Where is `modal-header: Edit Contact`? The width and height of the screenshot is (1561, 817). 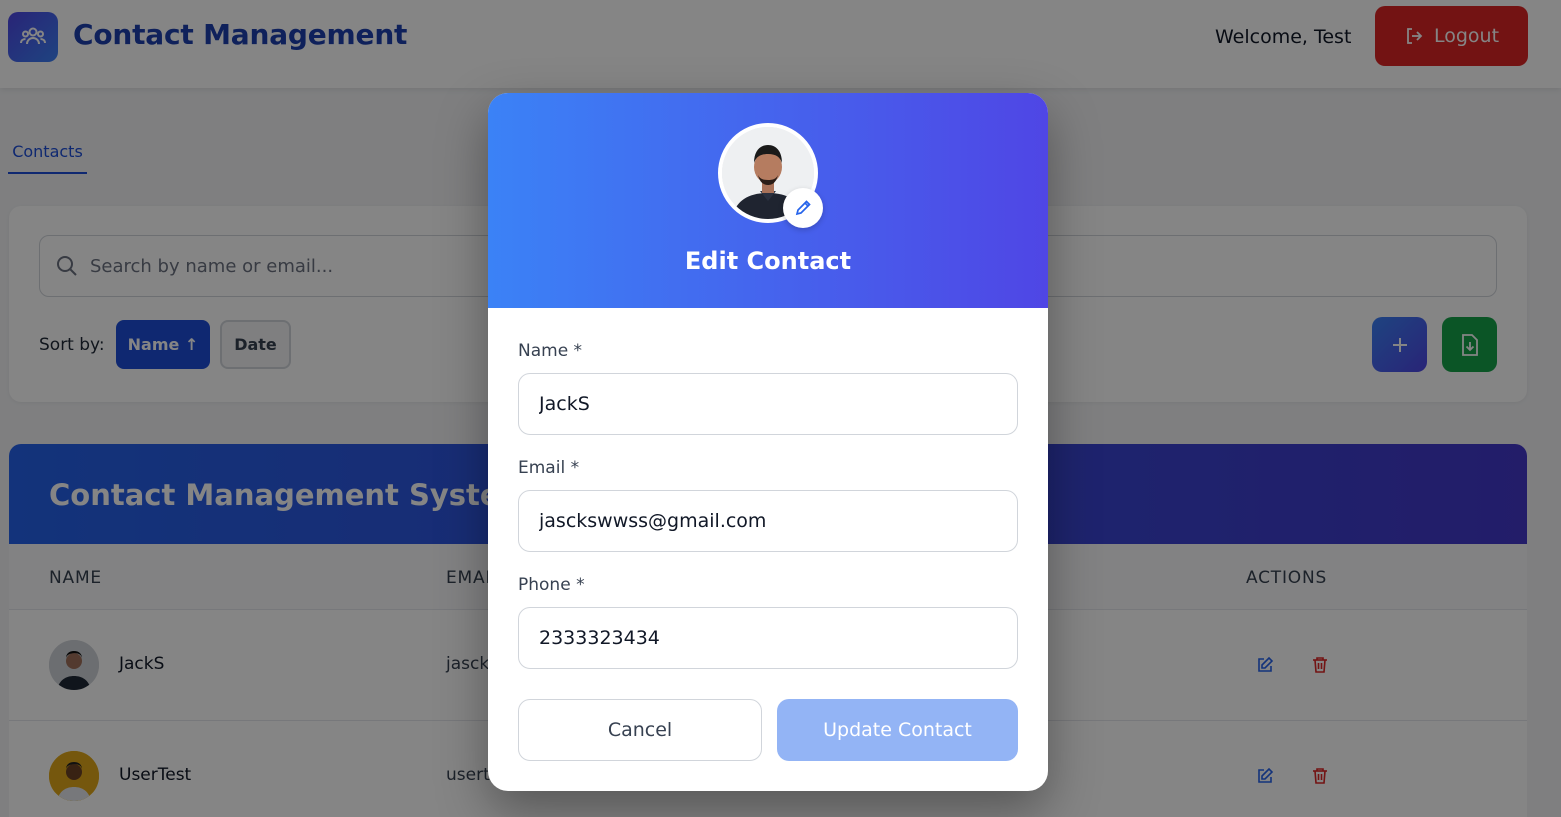
modal-header: Edit Contact is located at coordinates (768, 200).